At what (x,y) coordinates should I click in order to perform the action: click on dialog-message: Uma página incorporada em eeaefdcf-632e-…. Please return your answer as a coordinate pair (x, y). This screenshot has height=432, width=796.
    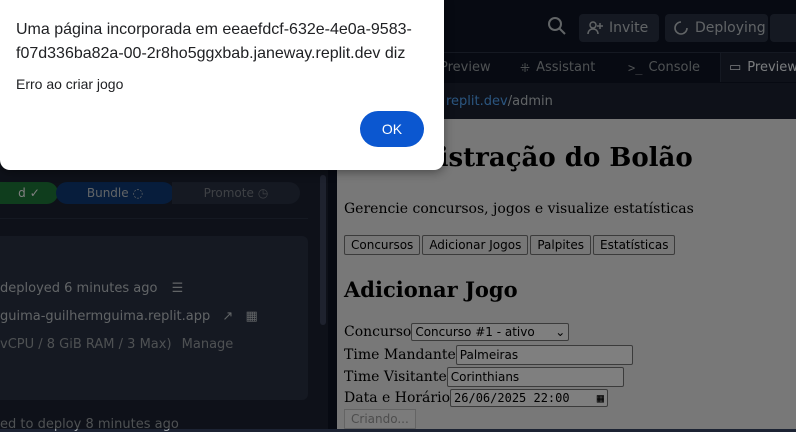
    Looking at the image, I should click on (214, 41).